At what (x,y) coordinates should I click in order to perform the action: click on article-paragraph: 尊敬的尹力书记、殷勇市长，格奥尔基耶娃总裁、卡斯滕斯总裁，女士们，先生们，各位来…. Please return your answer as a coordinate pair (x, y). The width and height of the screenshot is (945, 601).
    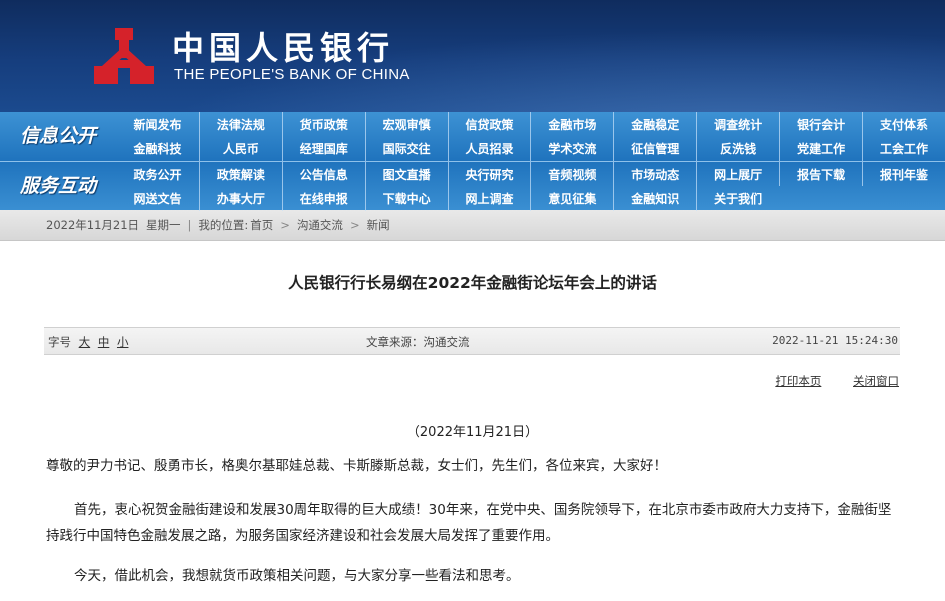
    Looking at the image, I should click on (356, 466).